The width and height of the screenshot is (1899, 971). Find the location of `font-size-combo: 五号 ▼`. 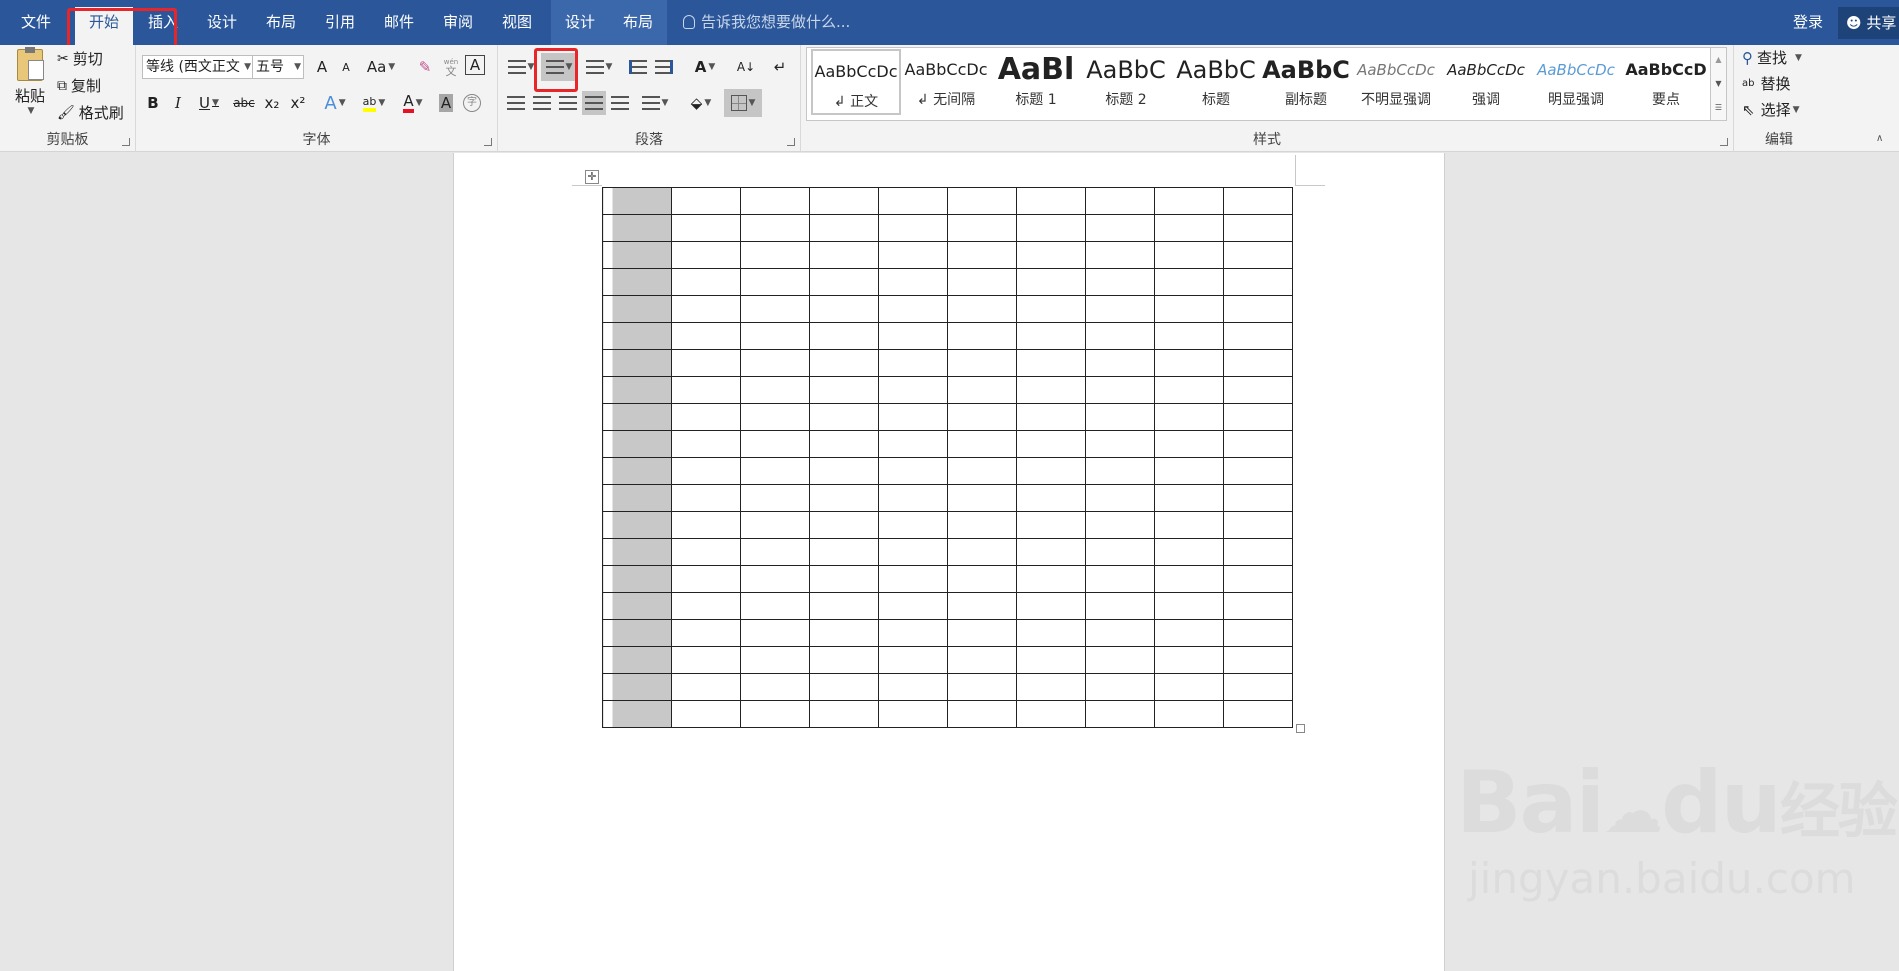

font-size-combo: 五号 ▼ is located at coordinates (278, 67).